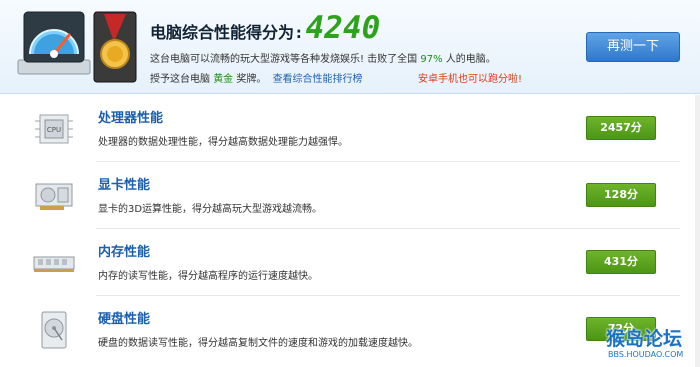  I want to click on item-description: 处理器的数据处理性能，得分越高数据处理能力越强悍。, so click(223, 142).